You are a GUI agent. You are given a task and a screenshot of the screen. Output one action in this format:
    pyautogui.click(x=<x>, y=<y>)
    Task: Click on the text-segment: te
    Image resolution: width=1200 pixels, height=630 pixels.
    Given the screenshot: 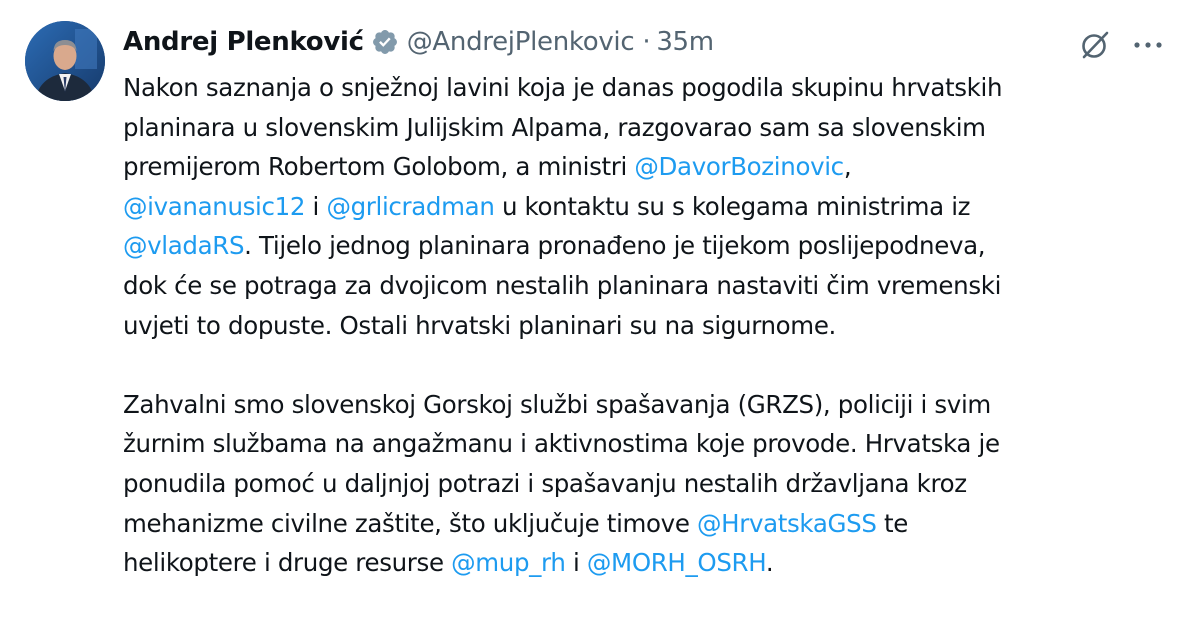 What is the action you would take?
    pyautogui.click(x=892, y=523)
    